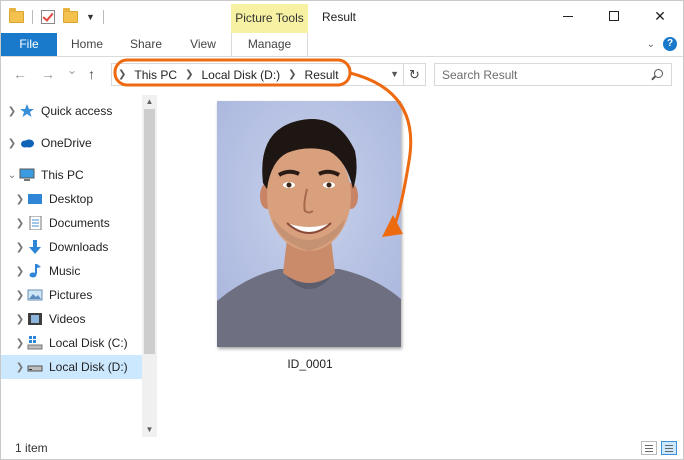  Describe the element at coordinates (240, 75) in the screenshot. I see `breadcrumb-local-disk-d: Local Disk (D:)` at that location.